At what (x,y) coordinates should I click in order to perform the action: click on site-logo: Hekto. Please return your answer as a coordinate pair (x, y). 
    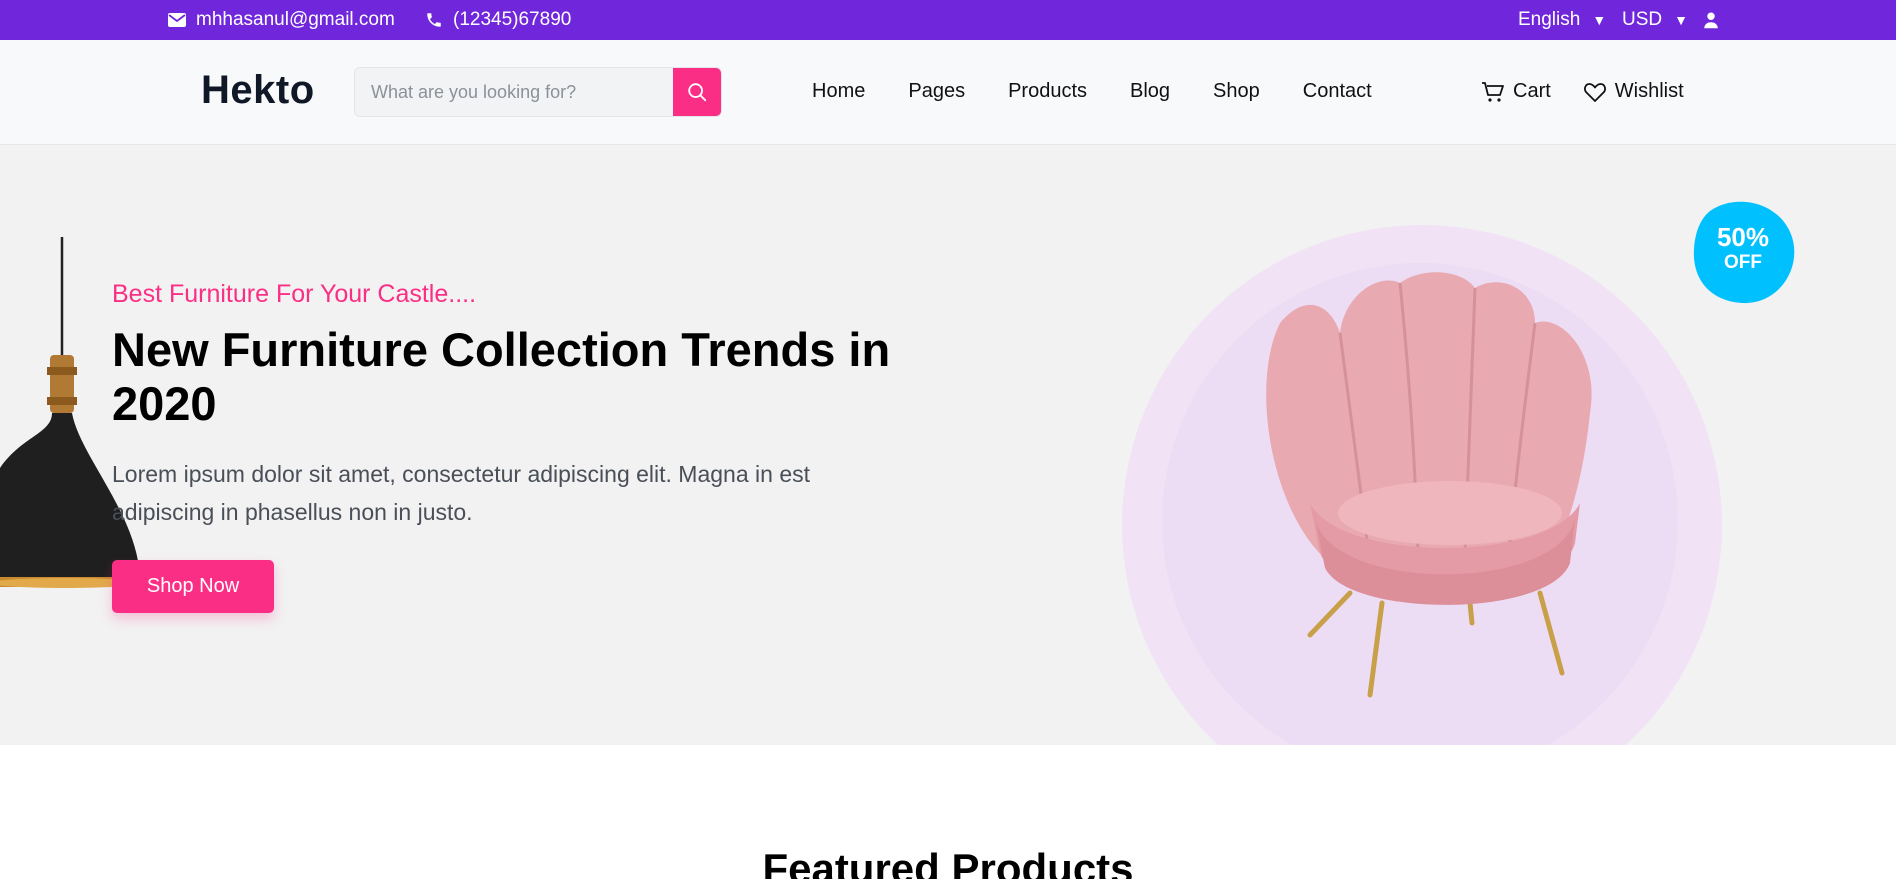
    Looking at the image, I should click on (258, 90).